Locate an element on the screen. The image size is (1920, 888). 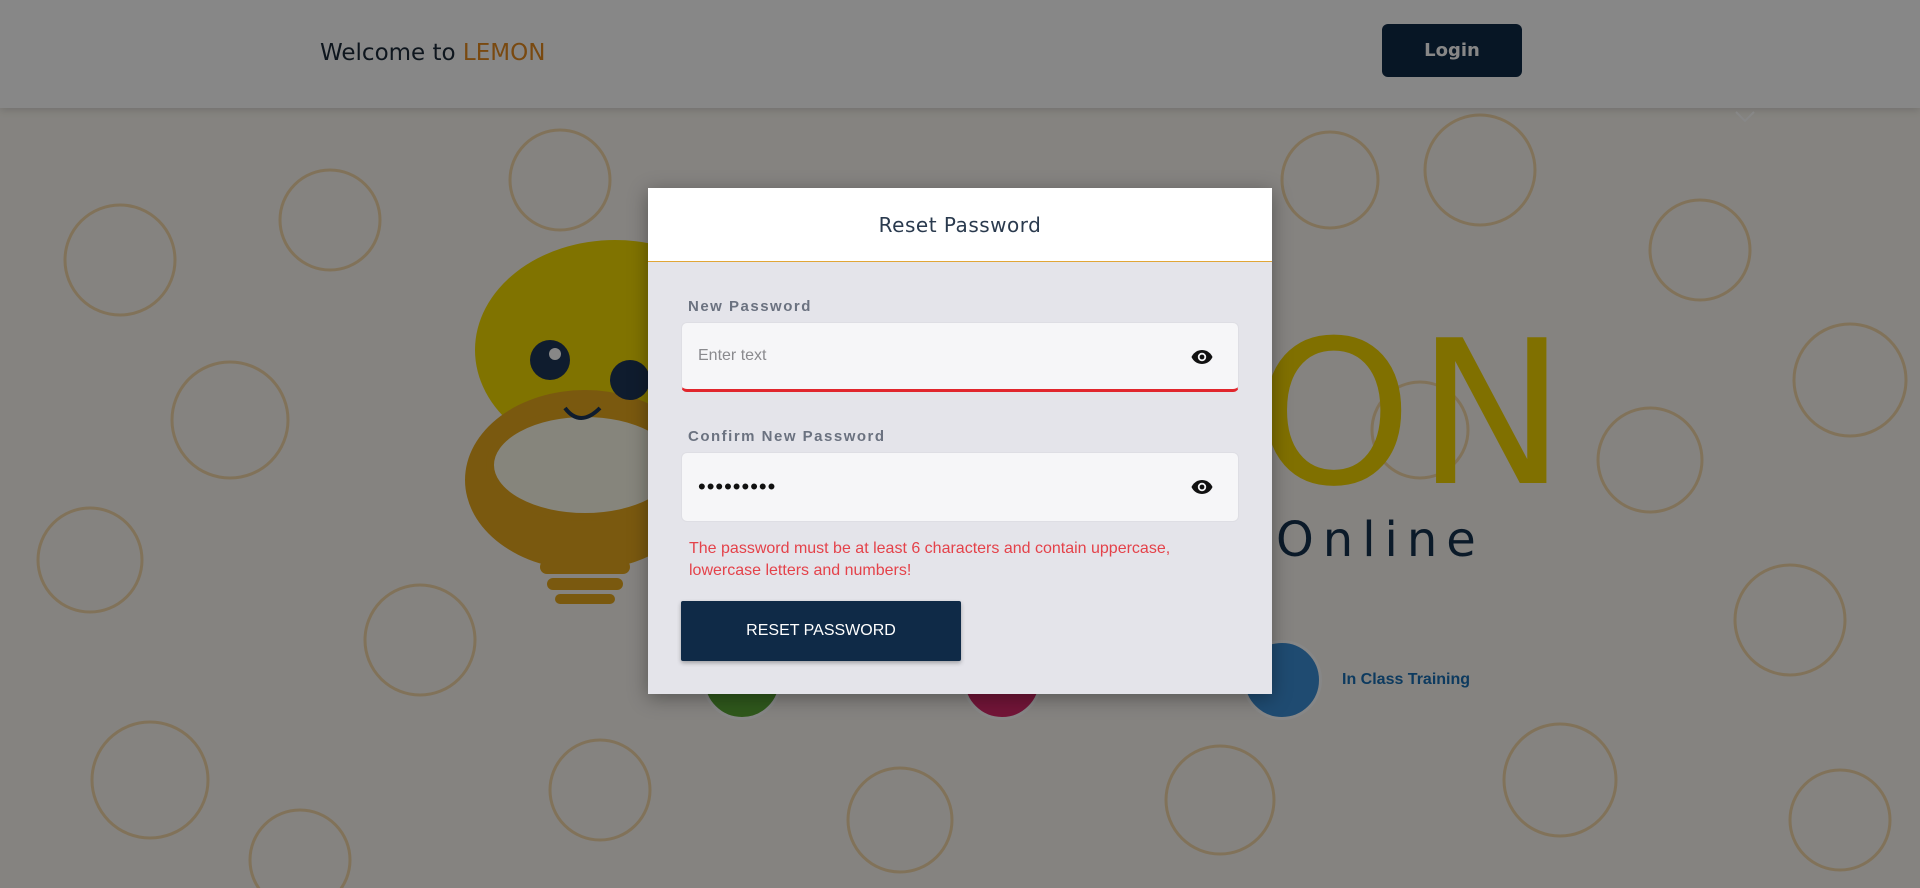
confirm-password-input: ••••••••• is located at coordinates (928, 487).